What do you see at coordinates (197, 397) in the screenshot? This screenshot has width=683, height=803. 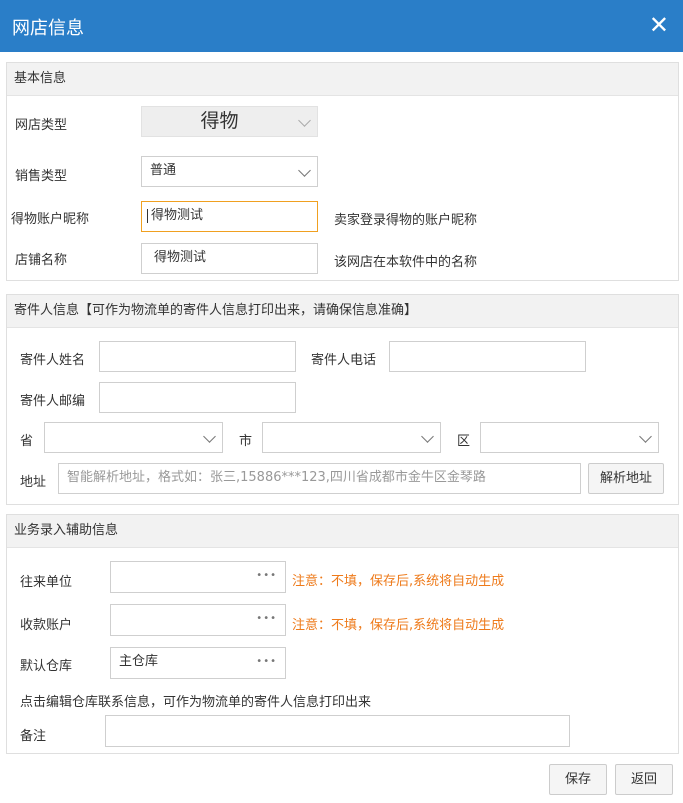 I see `sender-zip-input` at bounding box center [197, 397].